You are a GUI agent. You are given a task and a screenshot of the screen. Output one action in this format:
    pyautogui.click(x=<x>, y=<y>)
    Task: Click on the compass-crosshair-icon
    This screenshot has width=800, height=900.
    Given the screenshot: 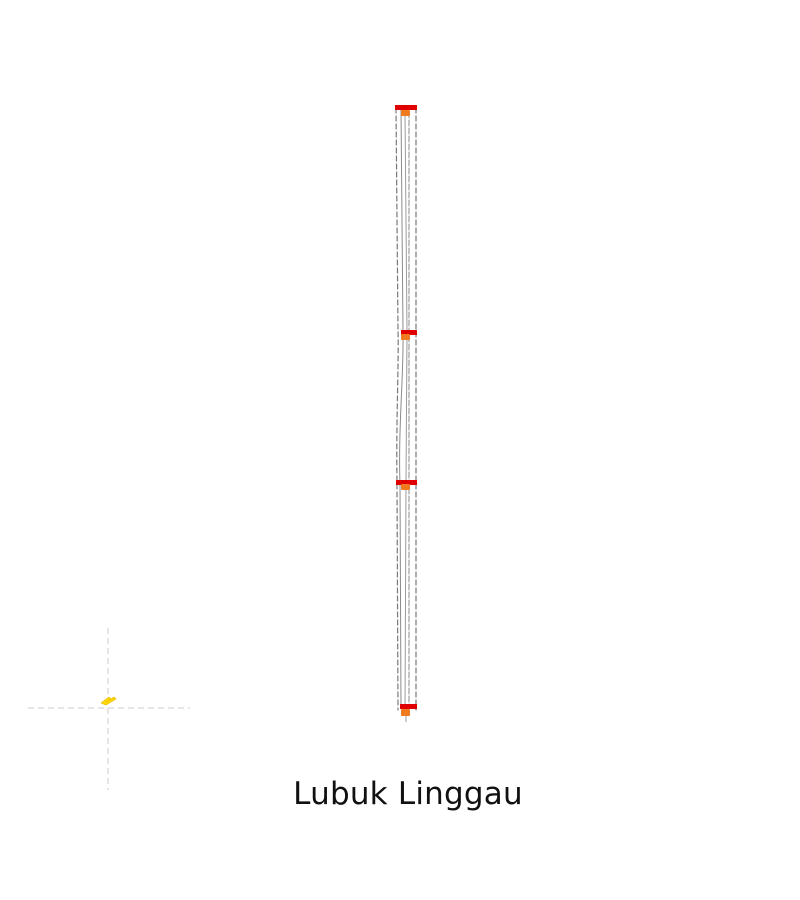 What is the action you would take?
    pyautogui.click(x=109, y=709)
    